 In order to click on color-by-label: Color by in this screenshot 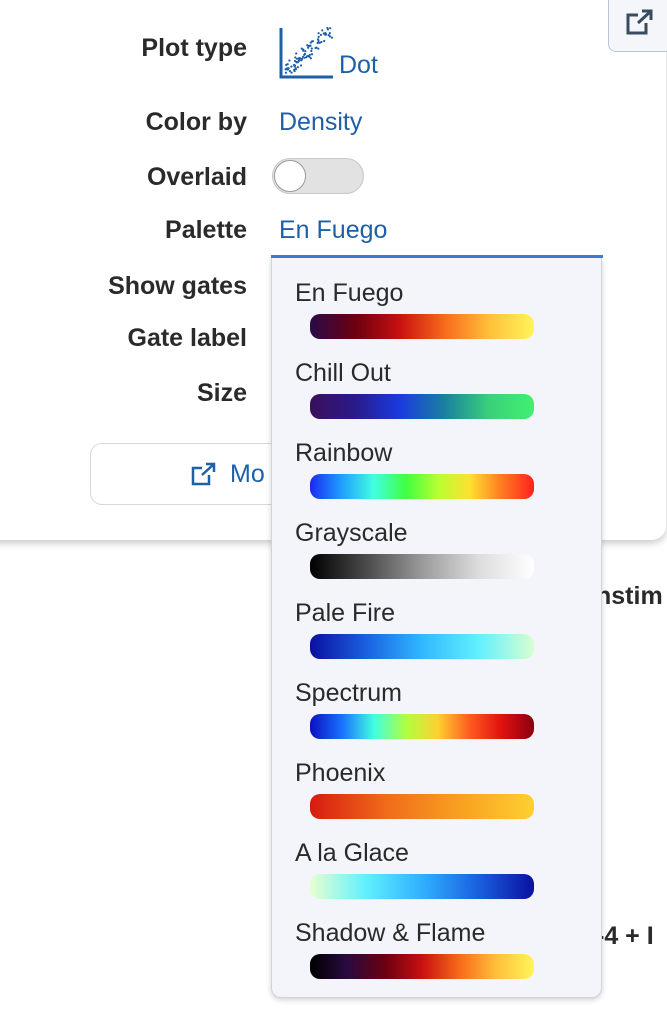, I will do `click(196, 122)`.